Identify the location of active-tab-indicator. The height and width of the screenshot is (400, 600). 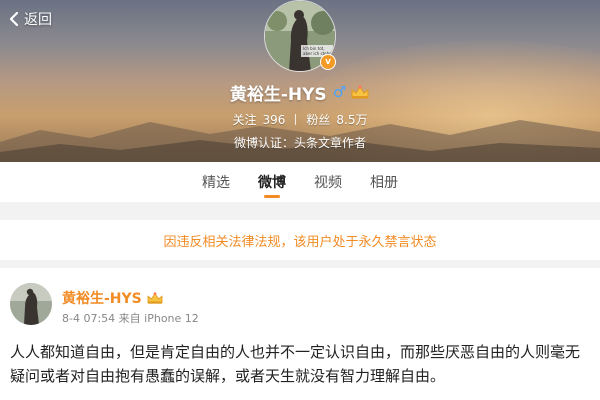
(272, 196).